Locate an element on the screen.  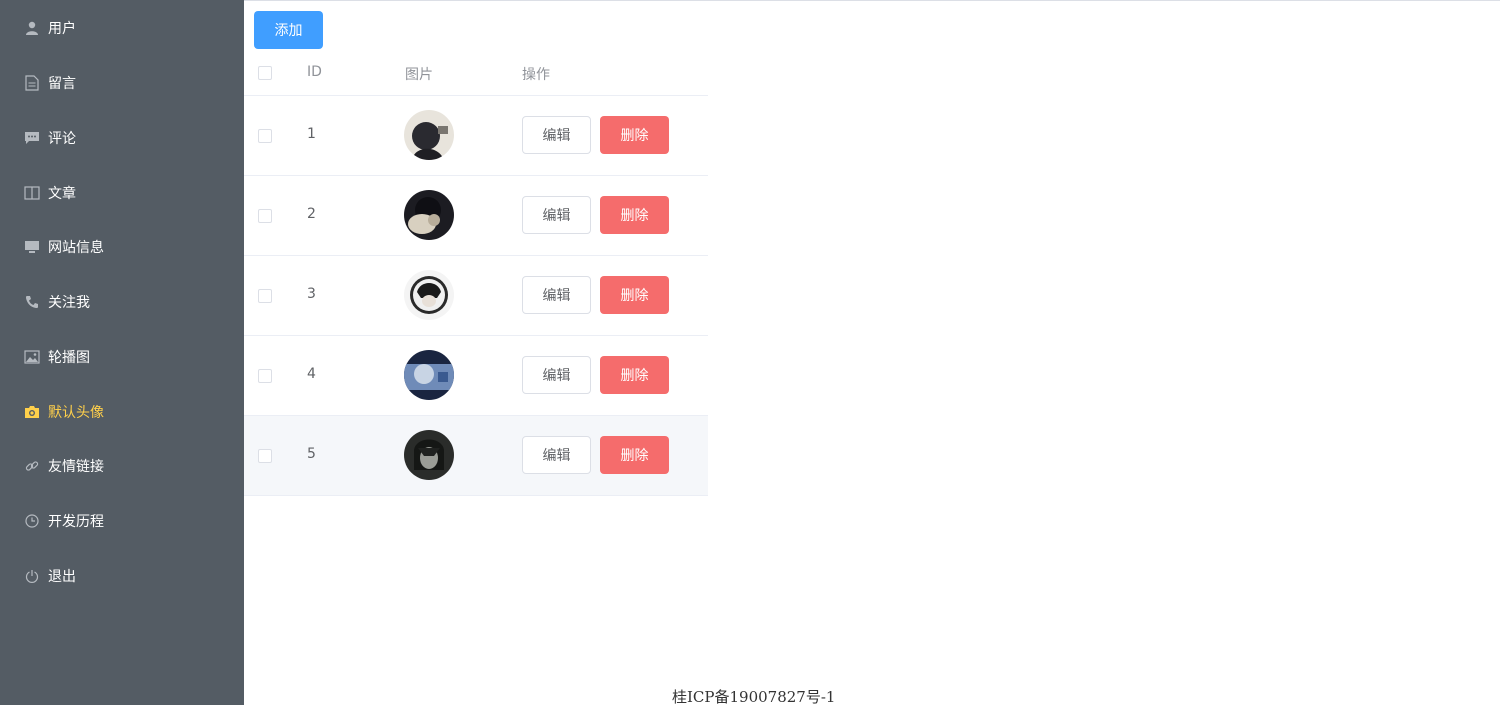
sidebar-item-default-avatar: 默认头像 is located at coordinates (122, 412).